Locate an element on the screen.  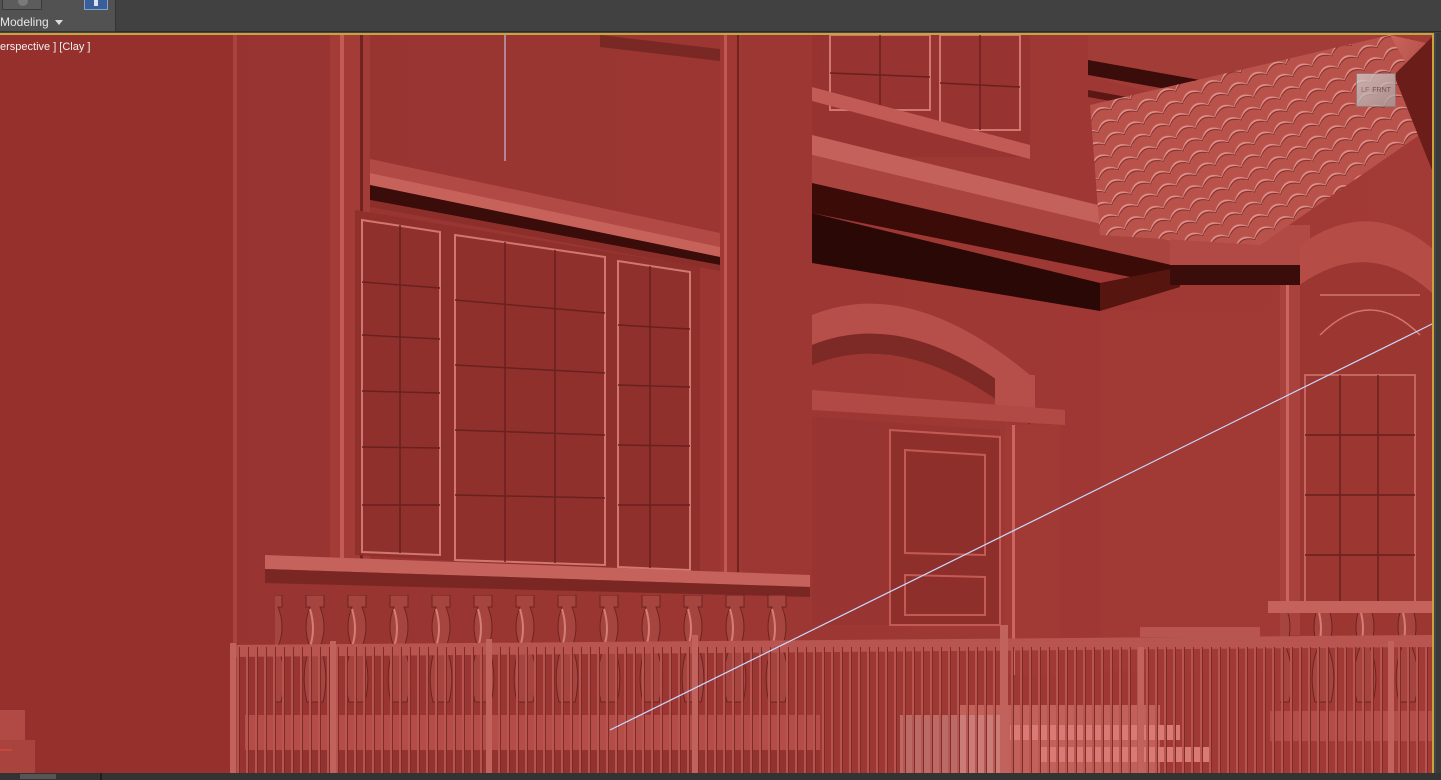
main-toolbar: Modeling is located at coordinates (720, 16).